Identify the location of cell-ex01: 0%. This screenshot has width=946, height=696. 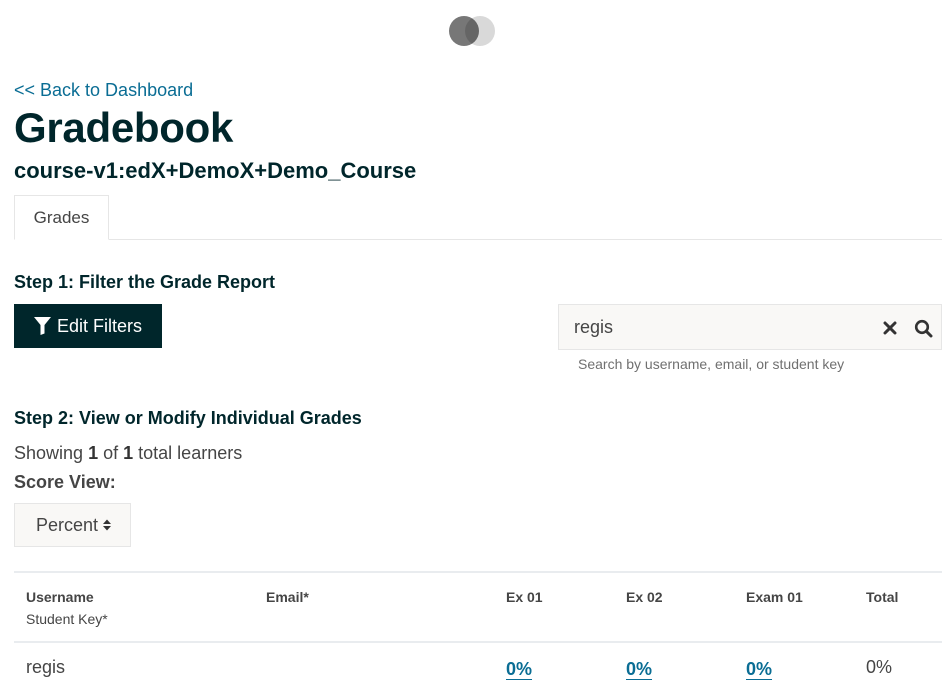
(519, 669).